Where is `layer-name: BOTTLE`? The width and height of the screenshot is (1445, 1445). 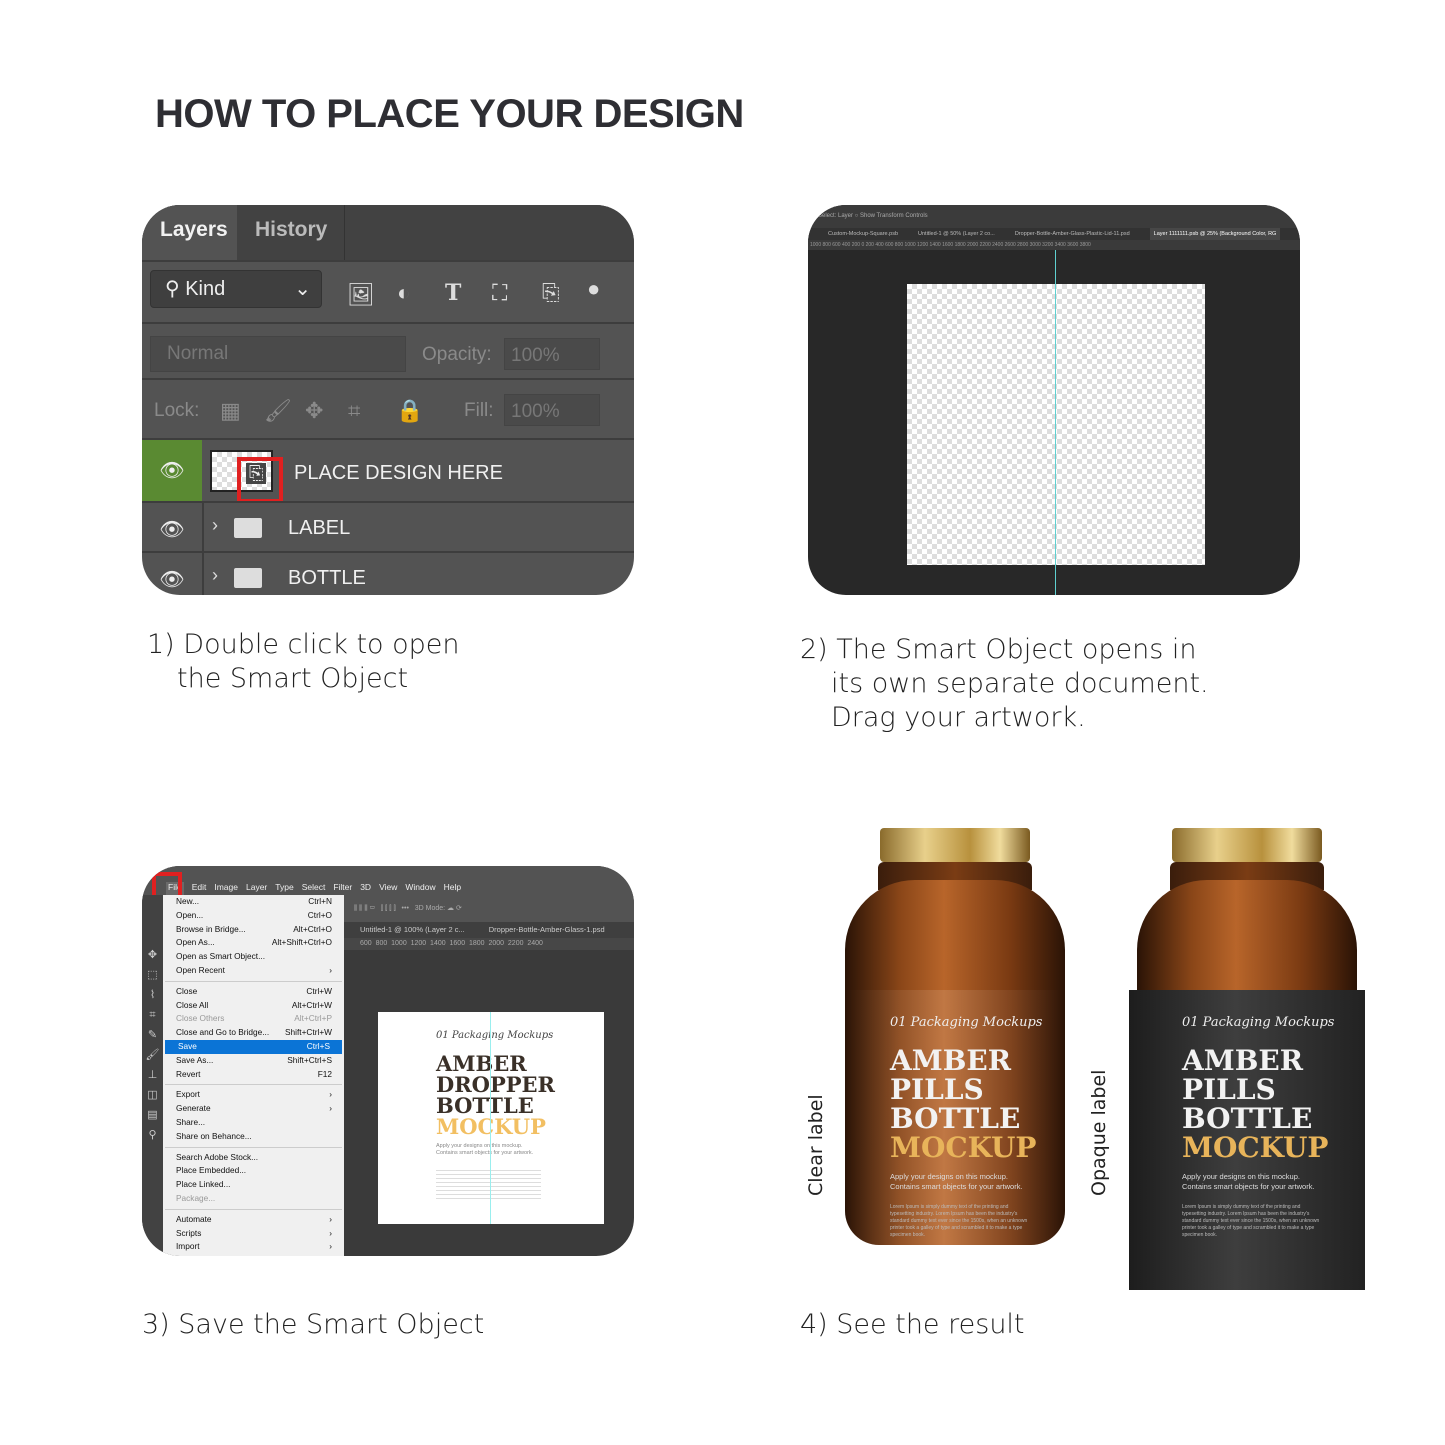
layer-name: BOTTLE is located at coordinates (327, 578).